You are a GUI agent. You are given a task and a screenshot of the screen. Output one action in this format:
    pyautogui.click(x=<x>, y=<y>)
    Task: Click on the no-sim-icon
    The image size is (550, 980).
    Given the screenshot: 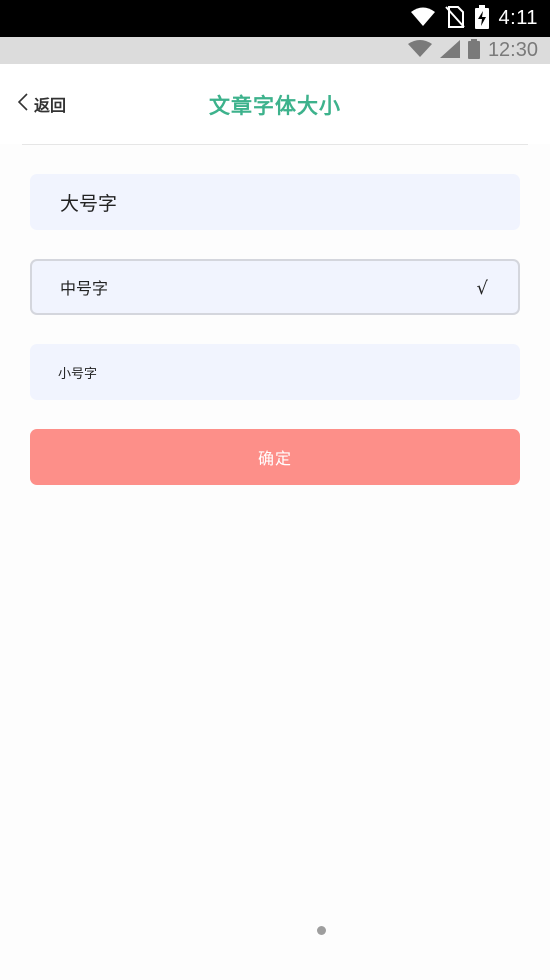 What is the action you would take?
    pyautogui.click(x=454, y=18)
    